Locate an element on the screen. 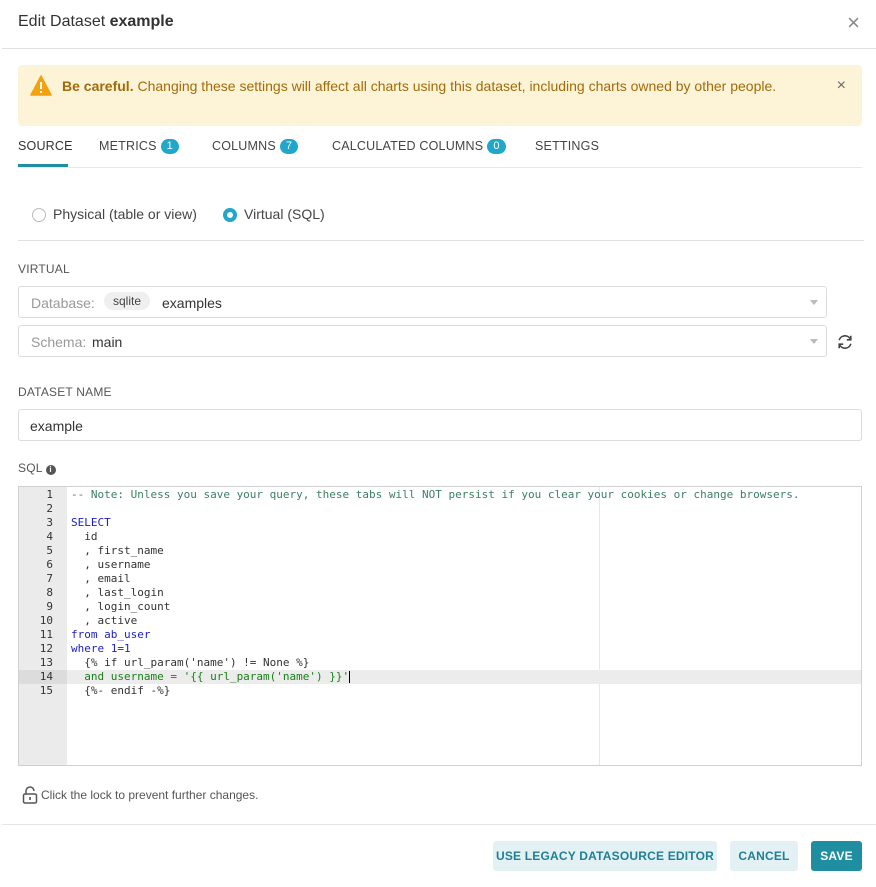  line-number: 4 is located at coordinates (49, 536).